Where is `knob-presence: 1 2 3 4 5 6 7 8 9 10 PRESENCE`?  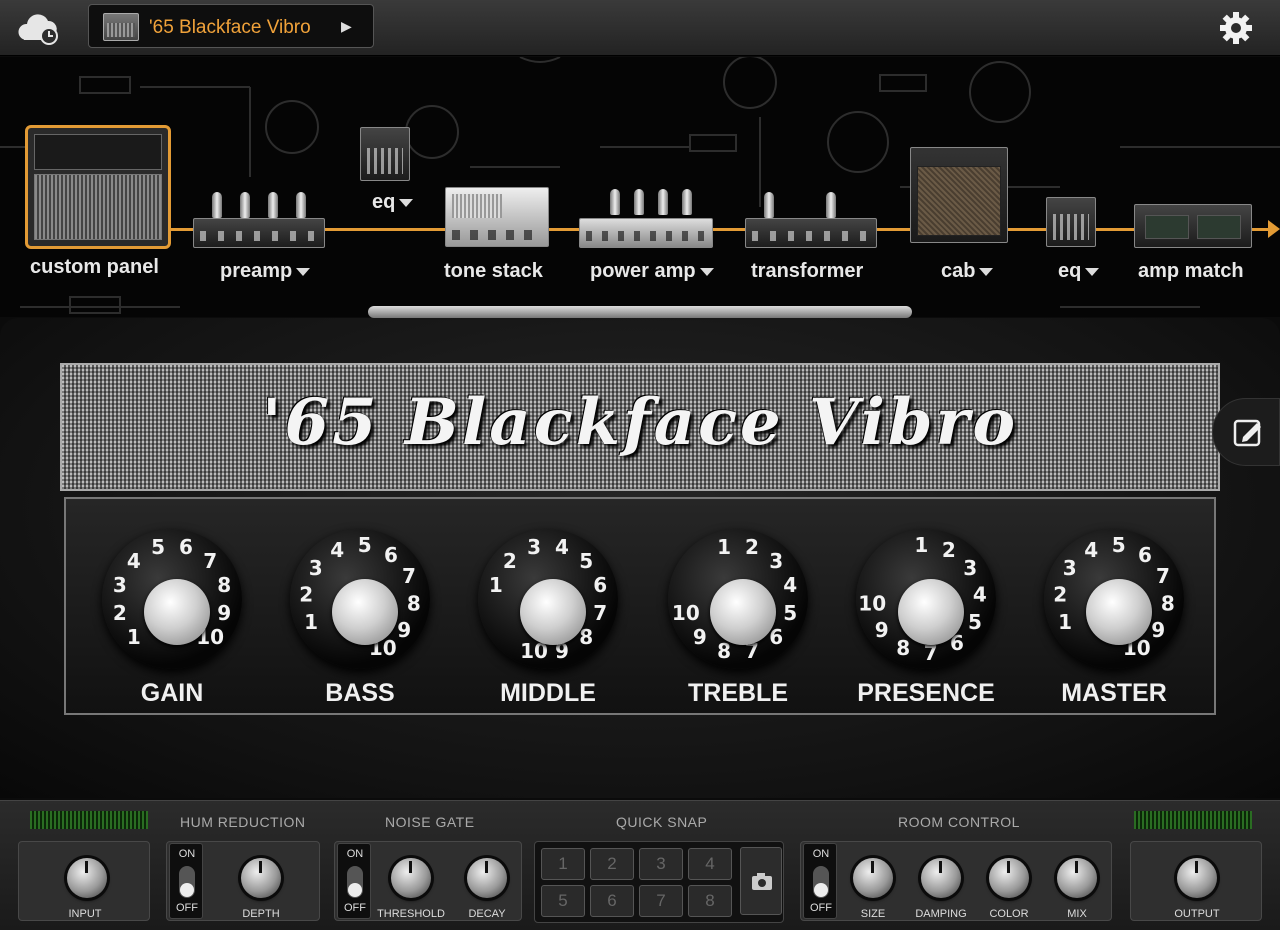
knob-presence: 1 2 3 4 5 6 7 8 9 10 PRESENCE is located at coordinates (926, 603).